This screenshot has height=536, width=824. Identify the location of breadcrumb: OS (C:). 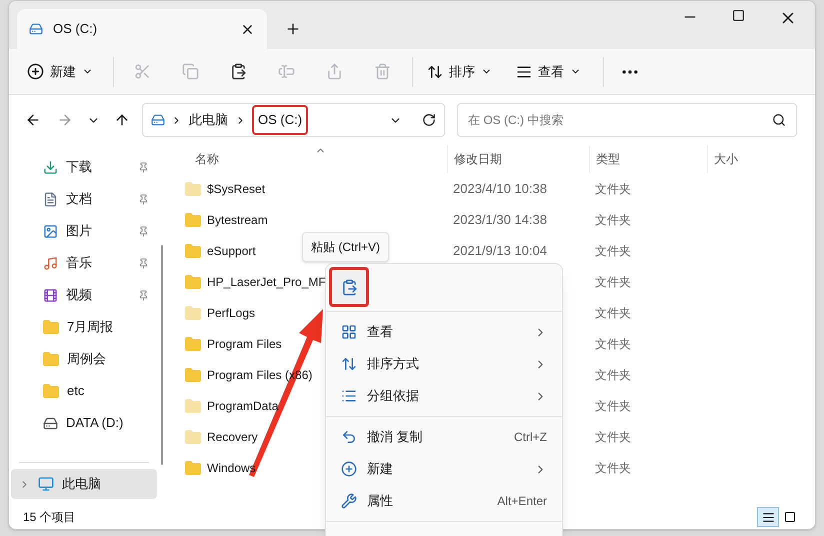
(280, 120).